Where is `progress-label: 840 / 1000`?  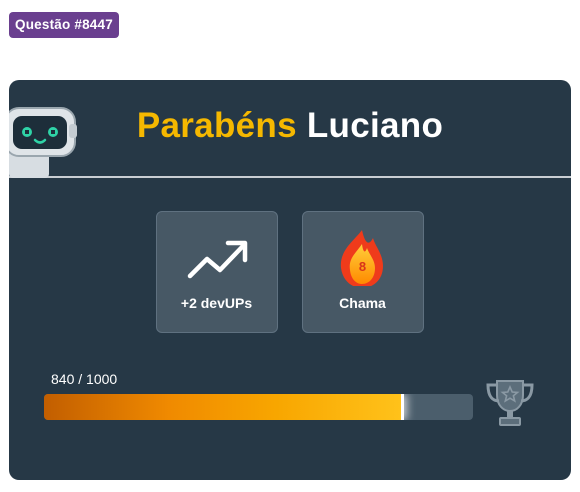 progress-label: 840 / 1000 is located at coordinates (84, 379).